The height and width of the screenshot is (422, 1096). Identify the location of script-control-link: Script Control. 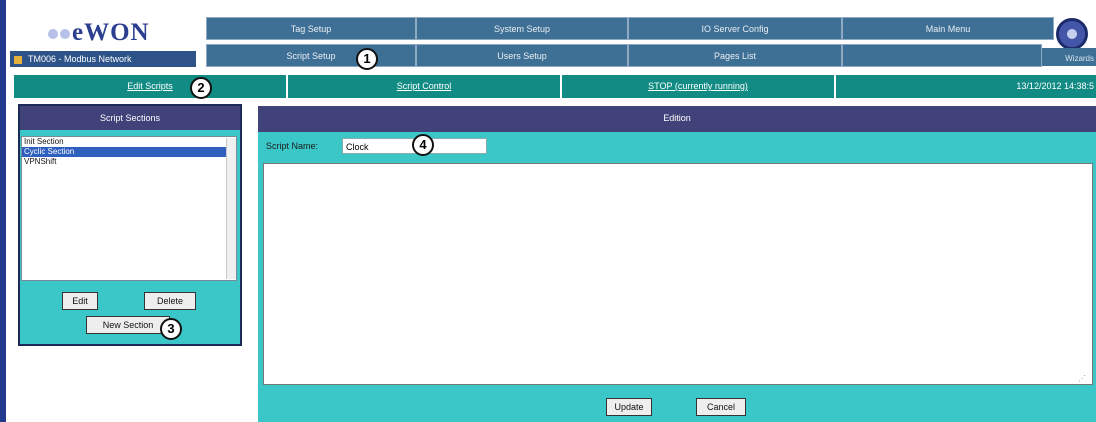
(424, 86).